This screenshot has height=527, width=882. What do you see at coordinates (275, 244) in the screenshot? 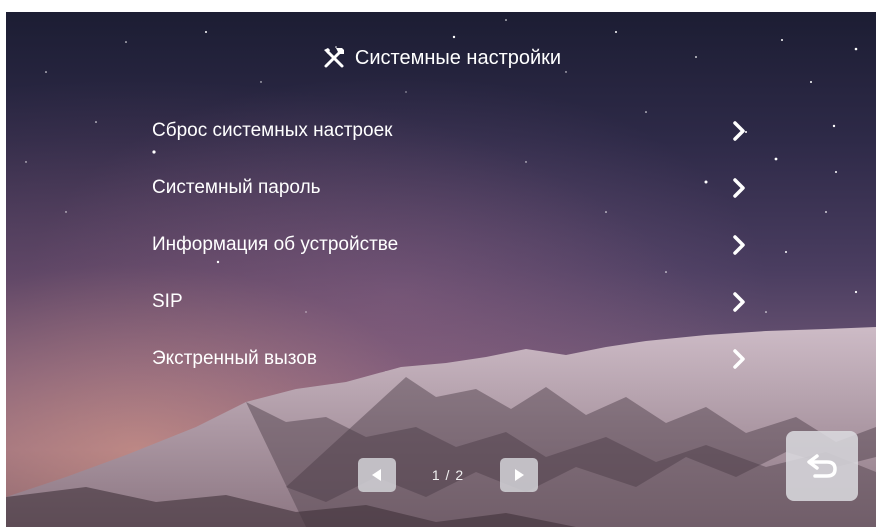
I see `menu-item-label: Информация об устройстве` at bounding box center [275, 244].